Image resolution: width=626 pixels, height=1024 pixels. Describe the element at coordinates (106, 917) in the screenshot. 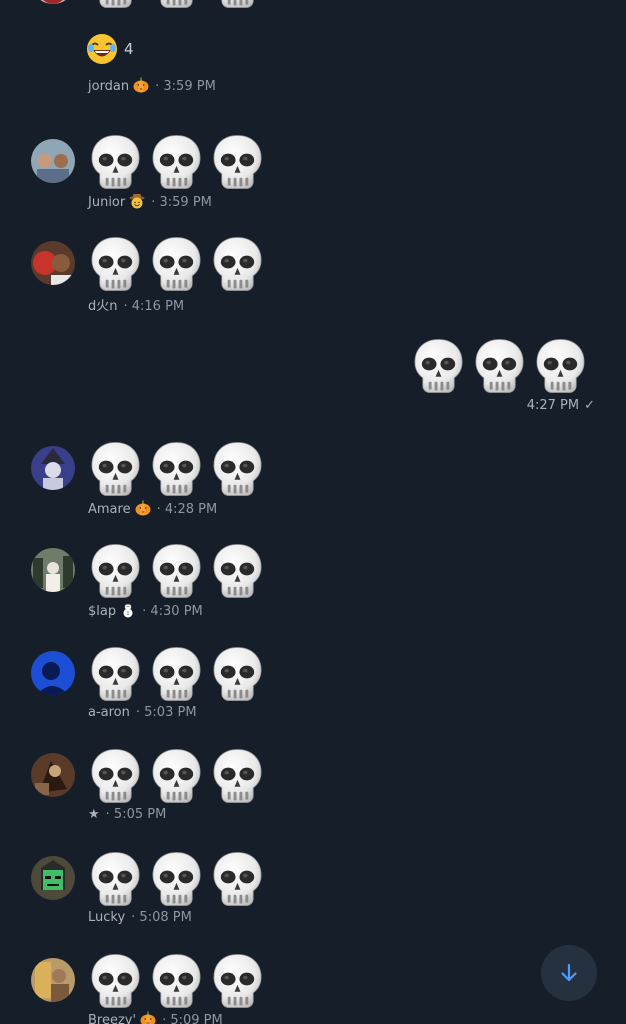

I see `author-name: Lucky` at that location.